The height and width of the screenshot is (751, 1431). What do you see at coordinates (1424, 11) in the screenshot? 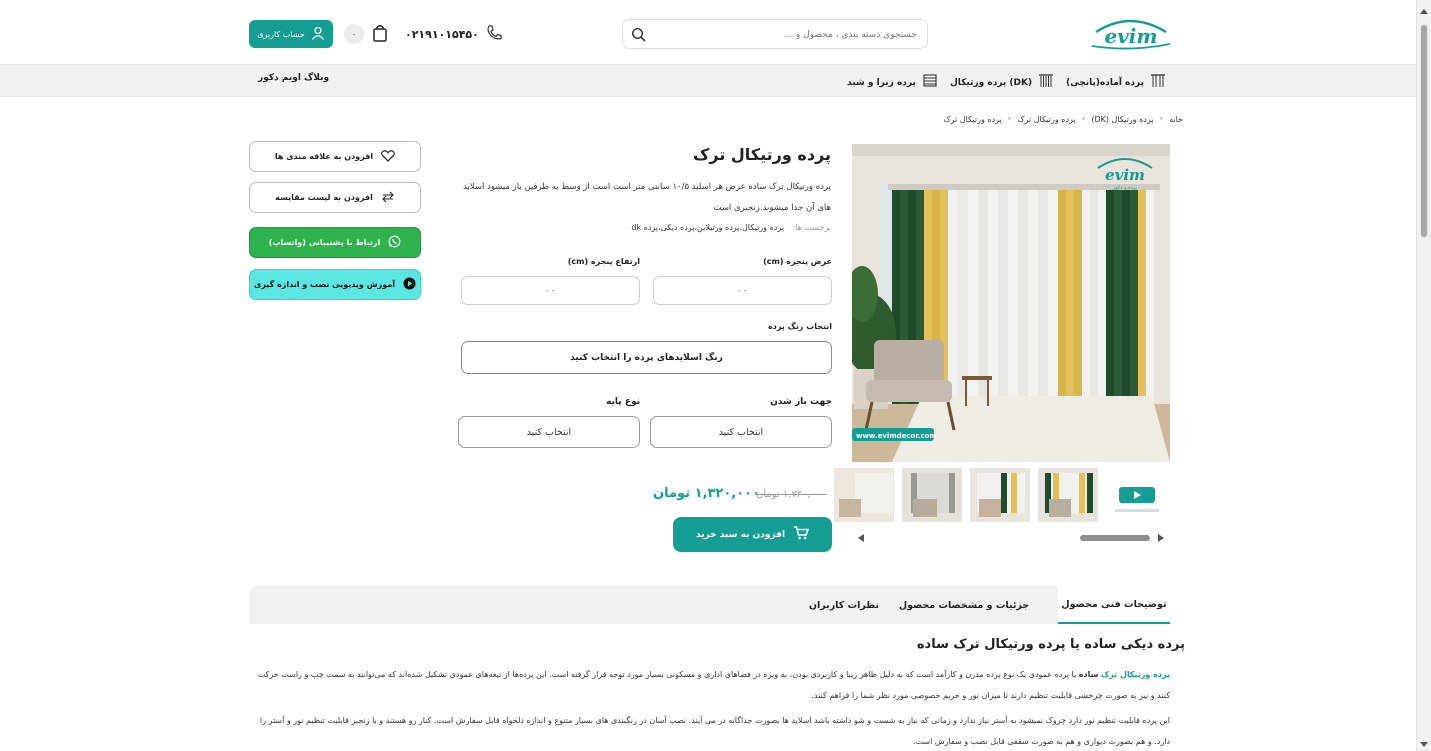
I see `scroll-up-icon` at bounding box center [1424, 11].